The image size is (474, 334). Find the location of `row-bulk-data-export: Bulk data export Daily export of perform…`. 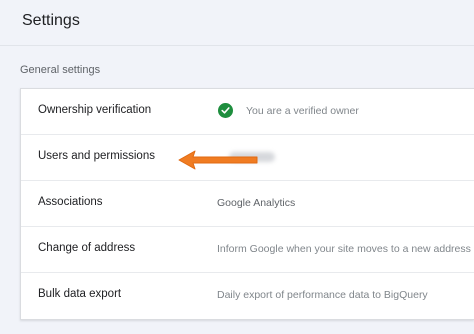

row-bulk-data-export: Bulk data export Daily export of perform… is located at coordinates (247, 296).